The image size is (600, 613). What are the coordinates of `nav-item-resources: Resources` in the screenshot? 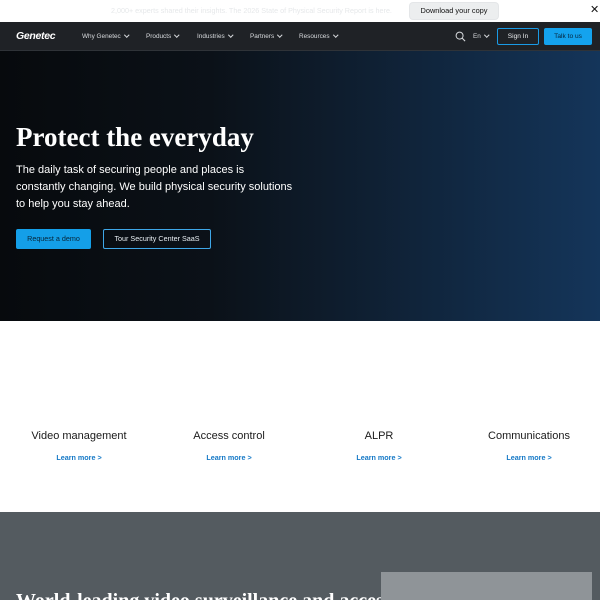 It's located at (318, 36).